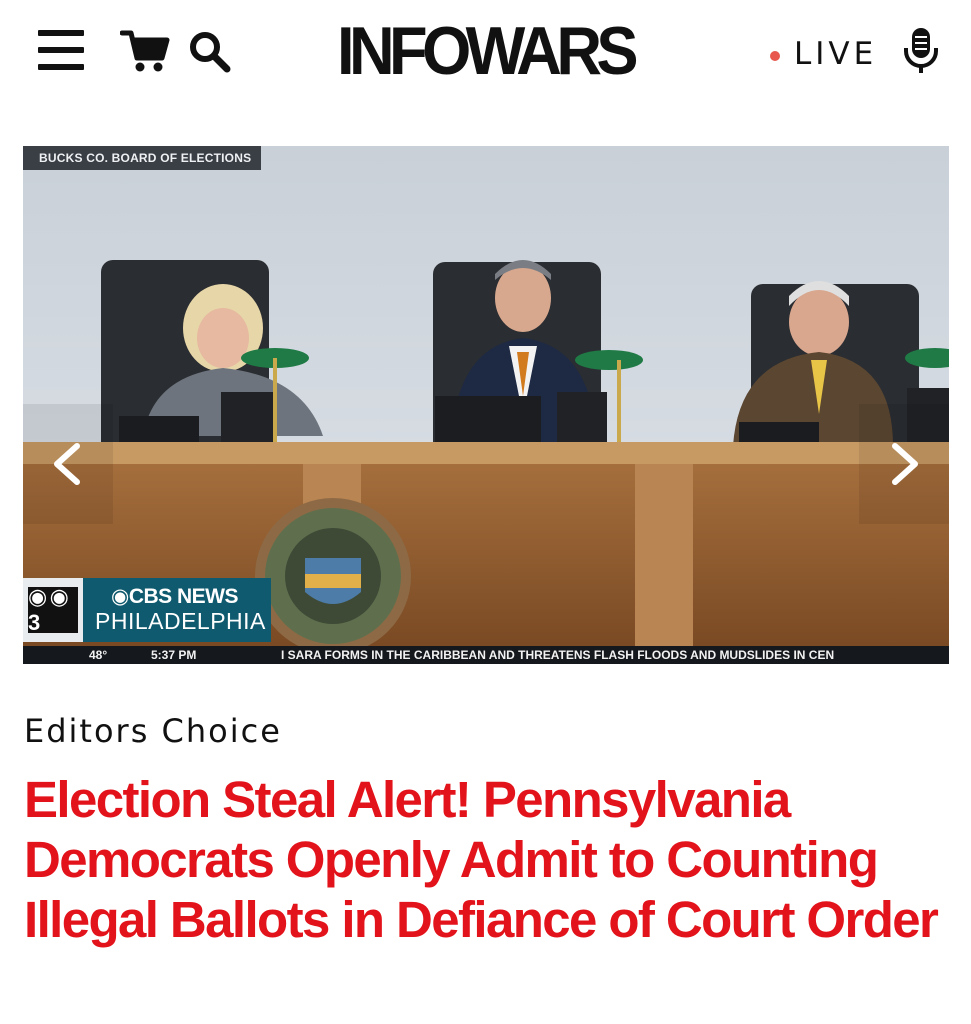 Image resolution: width=971 pixels, height=1024 pixels. Describe the element at coordinates (61, 50) in the screenshot. I see `hamburger-menu-icon` at that location.